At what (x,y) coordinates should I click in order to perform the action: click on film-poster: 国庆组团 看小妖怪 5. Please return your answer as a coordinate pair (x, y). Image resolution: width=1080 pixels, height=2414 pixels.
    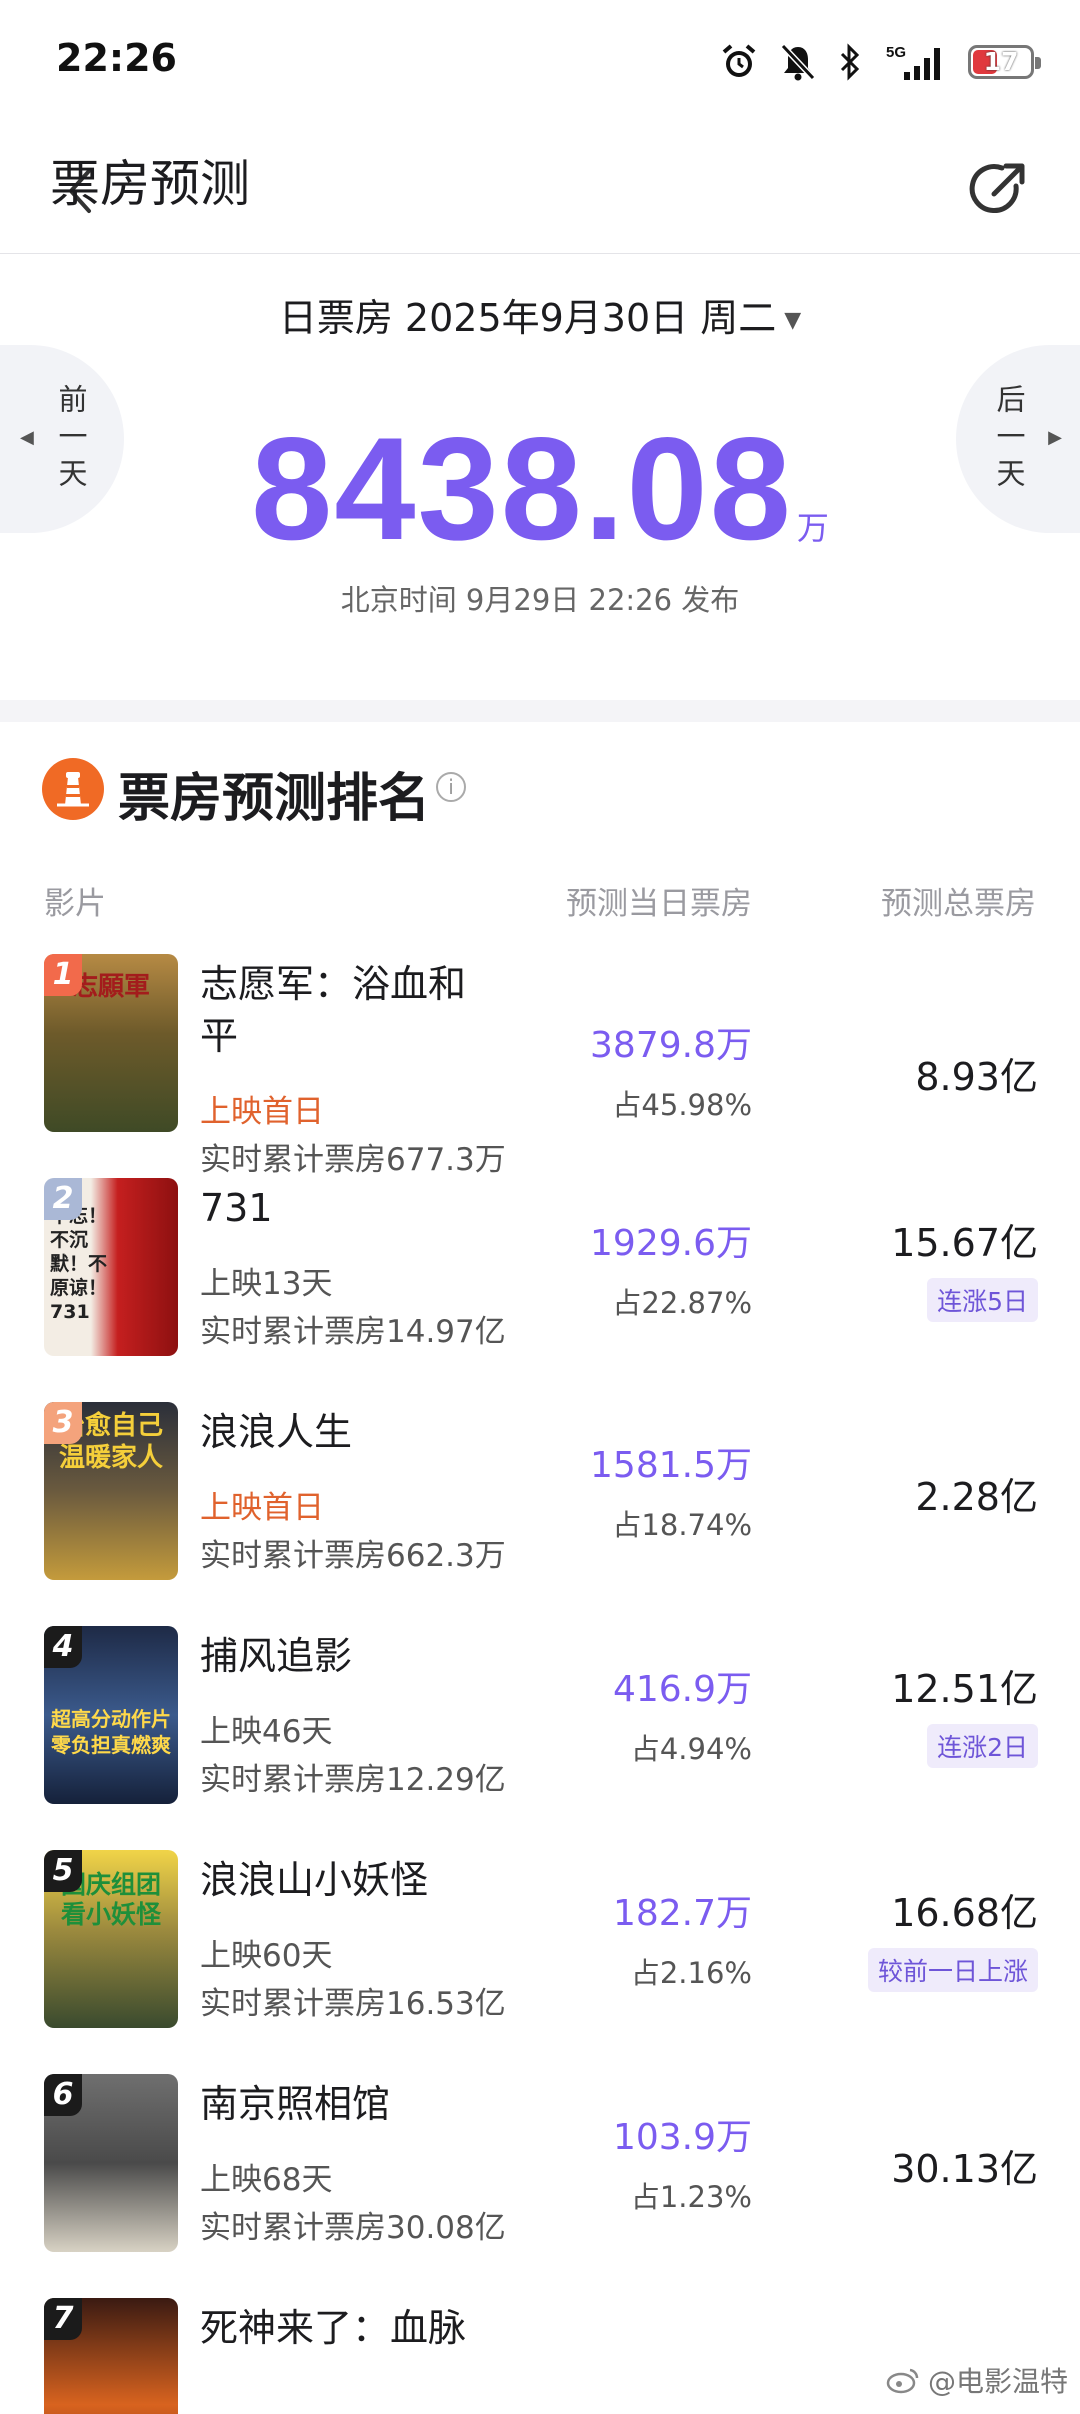
    Looking at the image, I should click on (111, 1939).